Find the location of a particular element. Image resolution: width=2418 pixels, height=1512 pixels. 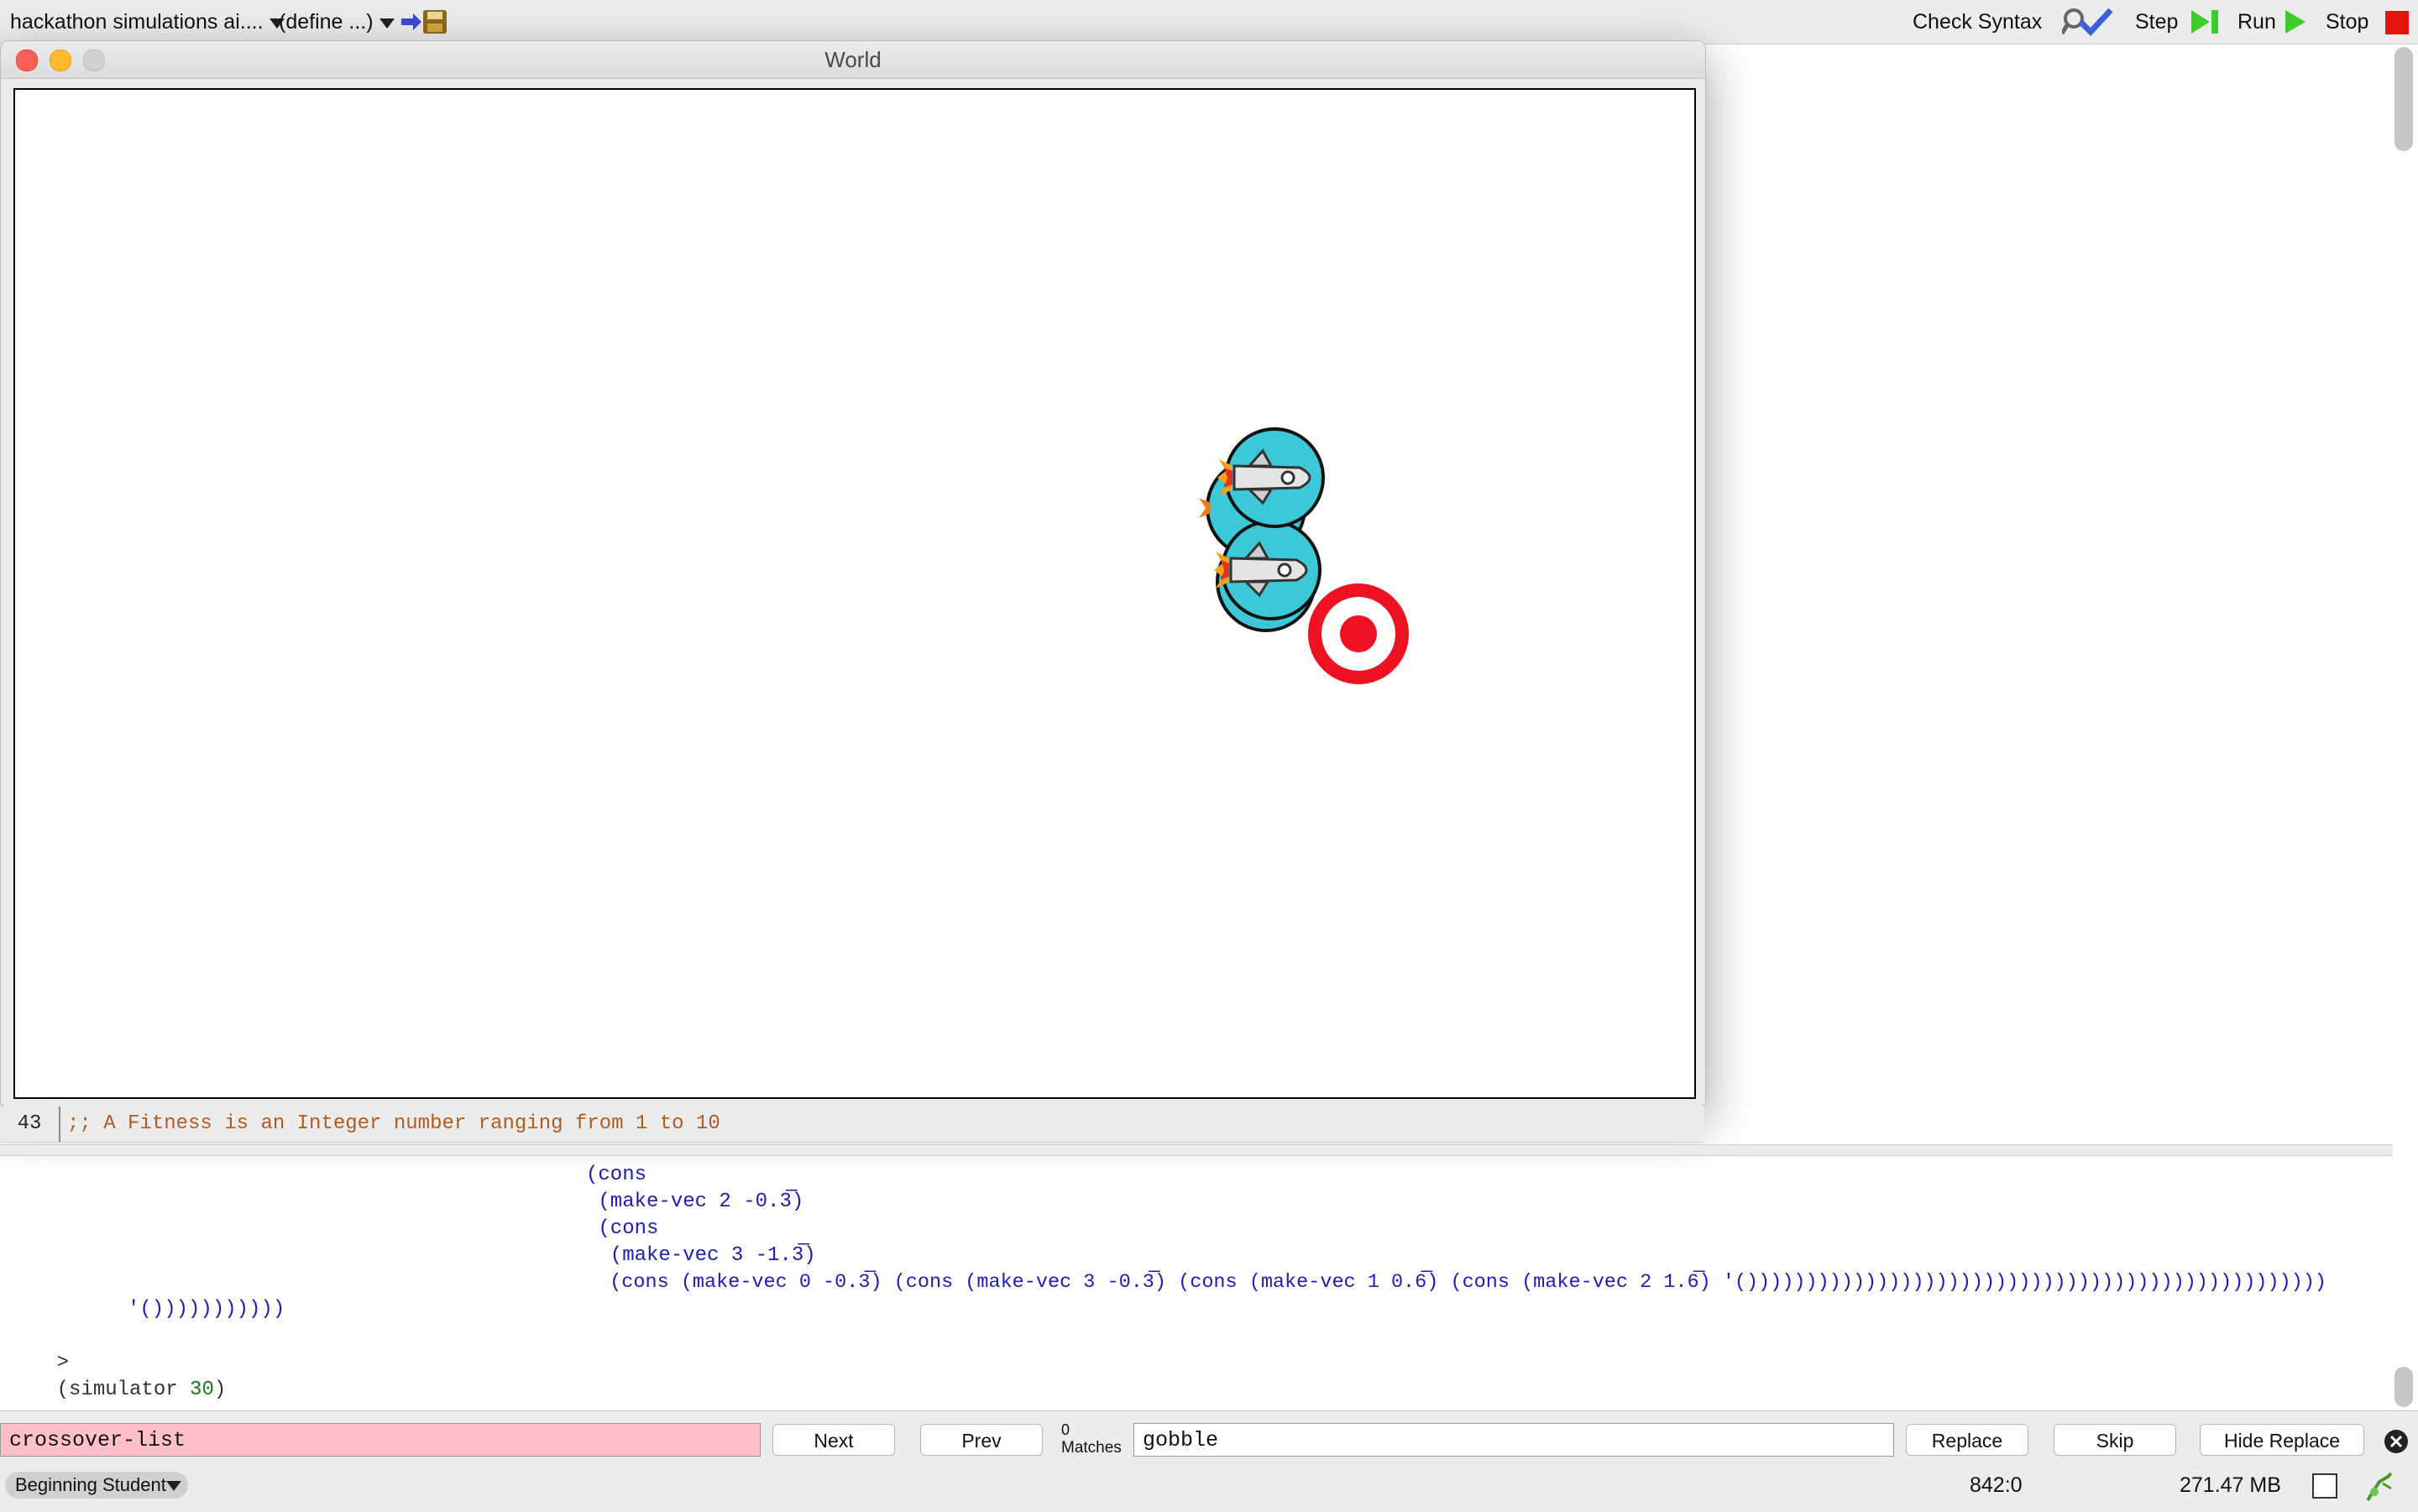

gc-indicator is located at coordinates (2324, 1486).